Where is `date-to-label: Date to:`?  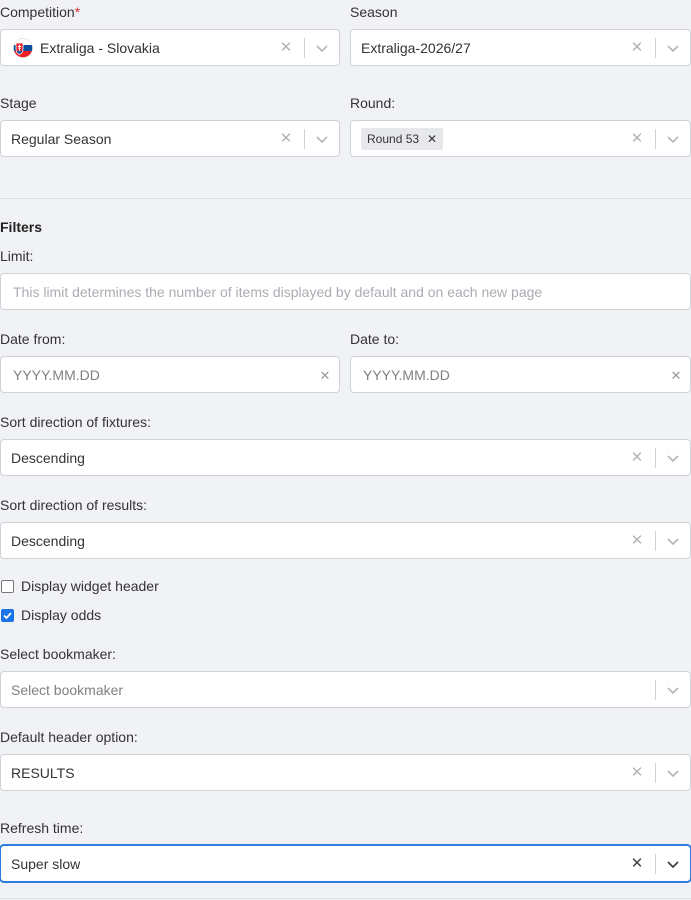 date-to-label: Date to: is located at coordinates (375, 339).